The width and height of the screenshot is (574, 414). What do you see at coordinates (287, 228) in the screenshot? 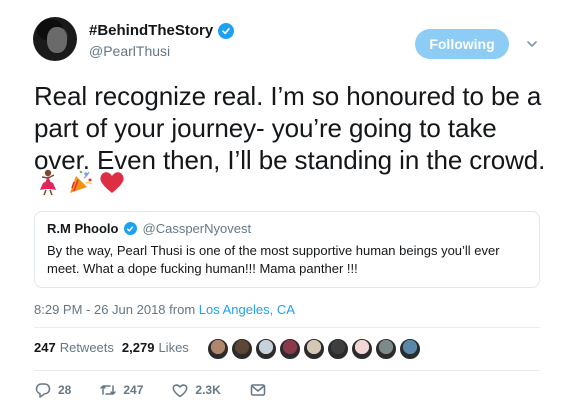
I see `quoted-tweet-header: R.M Phoolo @CassperNyovest` at bounding box center [287, 228].